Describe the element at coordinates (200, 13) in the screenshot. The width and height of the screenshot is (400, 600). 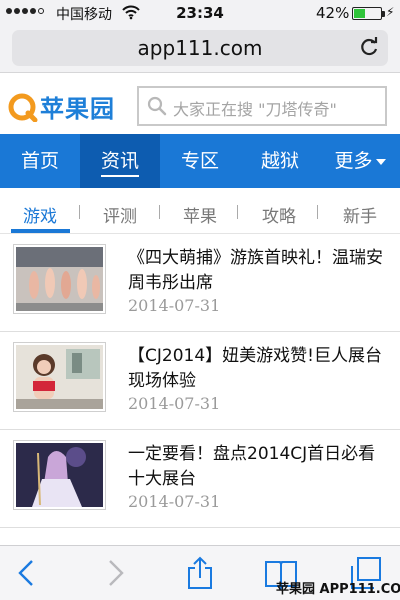
I see `status-bar: 中国移动 23:34 42% ⚡` at that location.